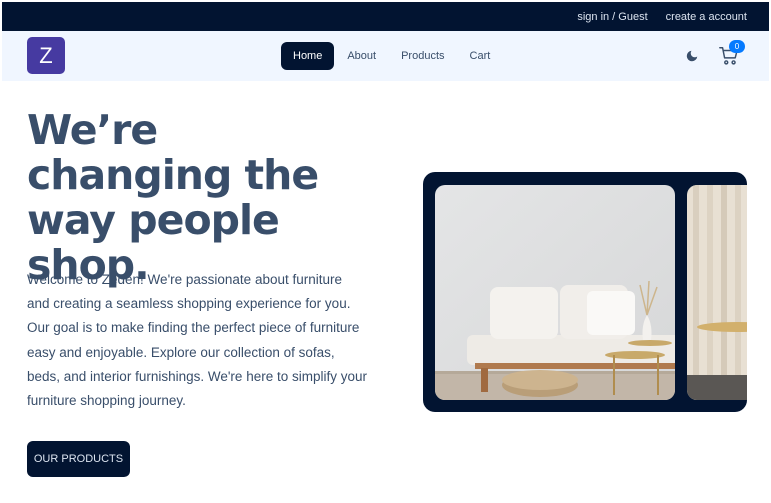  I want to click on nav-item-cart: Cart, so click(480, 56).